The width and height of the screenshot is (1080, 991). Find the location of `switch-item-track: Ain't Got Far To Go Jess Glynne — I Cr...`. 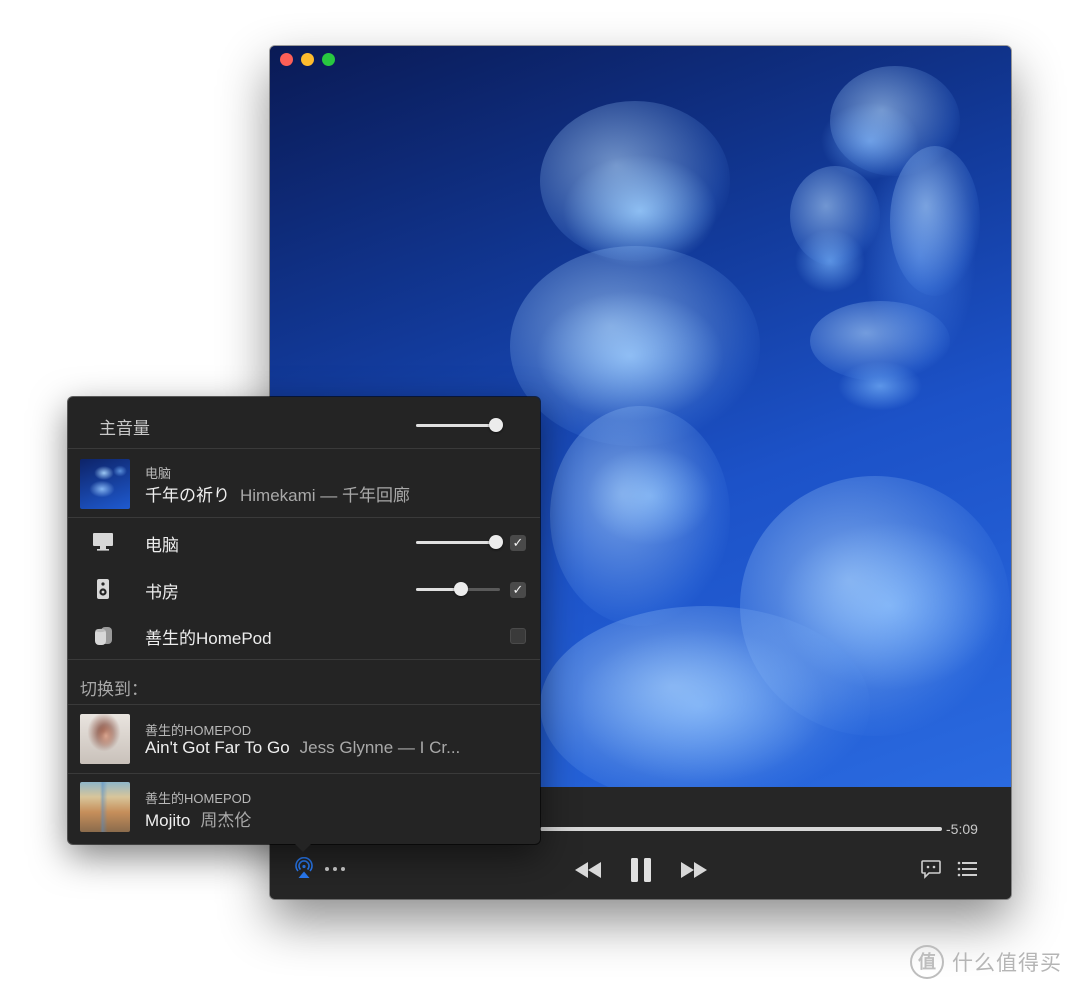

switch-item-track: Ain't Got Far To Go Jess Glynne — I Cr... is located at coordinates (302, 748).